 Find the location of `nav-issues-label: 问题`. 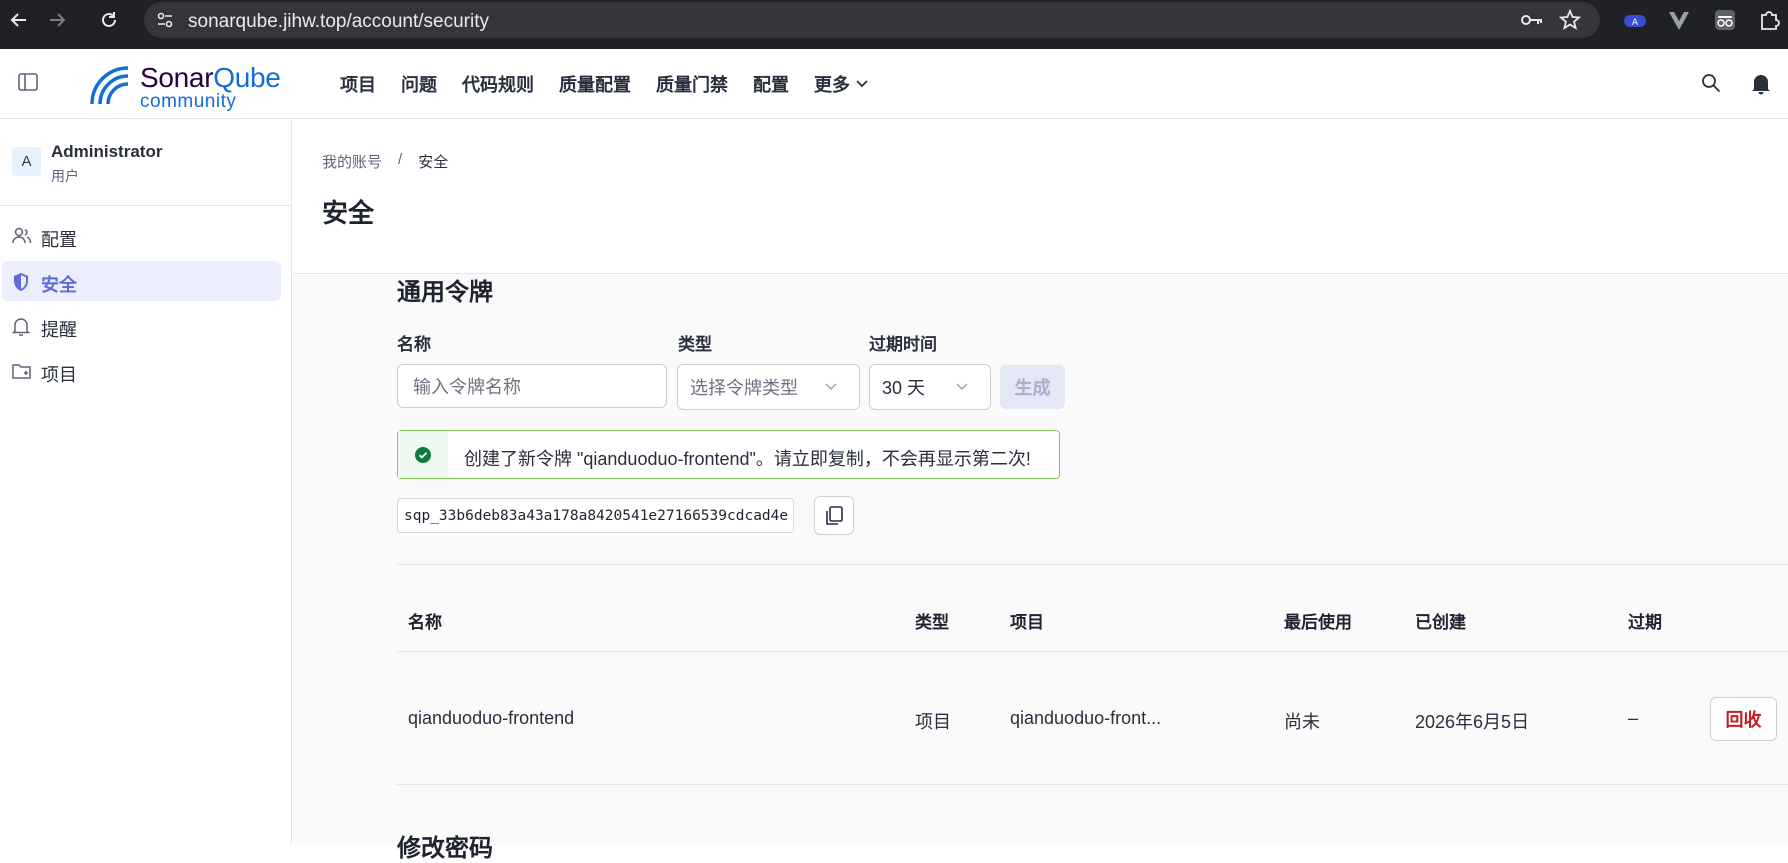

nav-issues-label: 问题 is located at coordinates (419, 85).